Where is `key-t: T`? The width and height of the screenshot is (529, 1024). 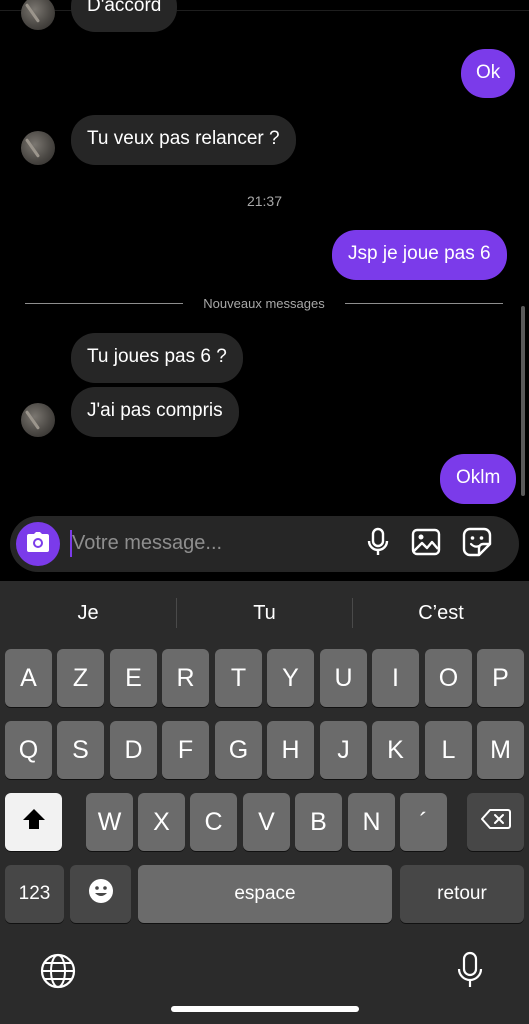
key-t: T is located at coordinates (238, 678).